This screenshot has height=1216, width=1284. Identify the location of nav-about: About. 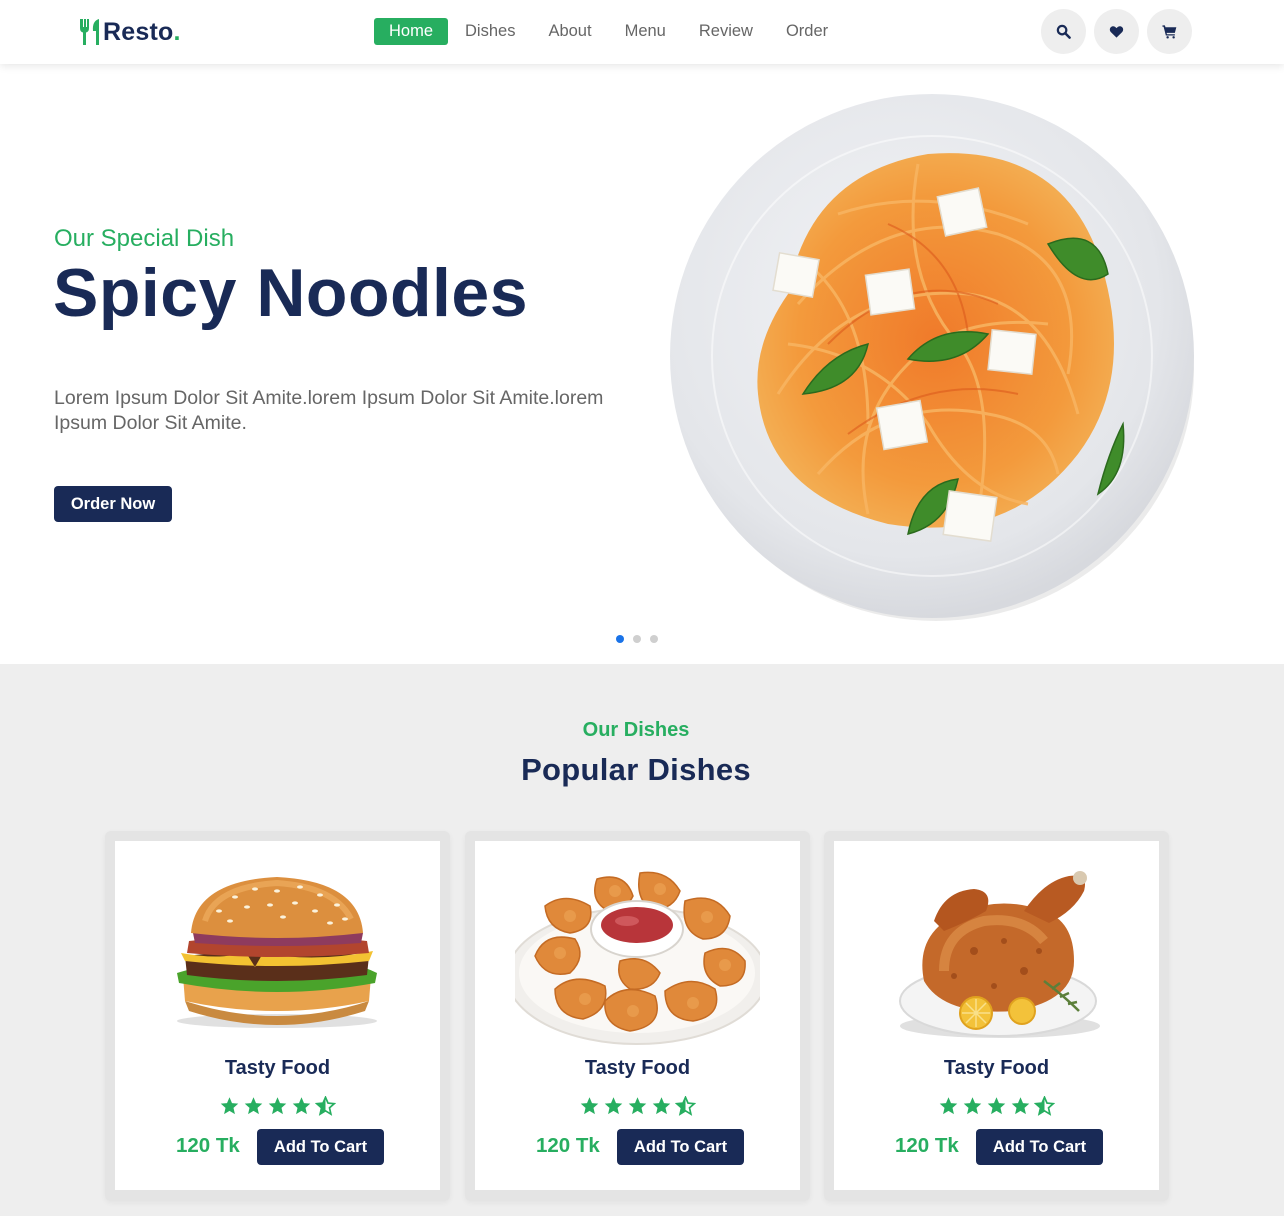
(569, 31).